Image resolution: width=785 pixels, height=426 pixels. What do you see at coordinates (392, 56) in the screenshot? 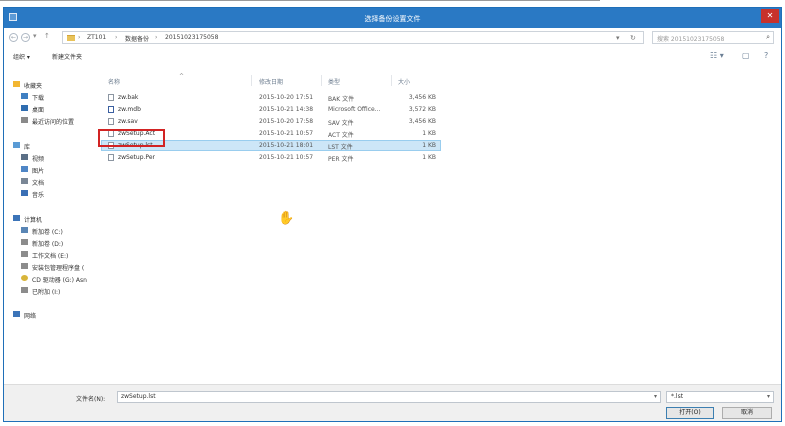
I see `toolbar: 组织 ▾ 新建文件夹 ☷ ▾ ▢ ?` at bounding box center [392, 56].